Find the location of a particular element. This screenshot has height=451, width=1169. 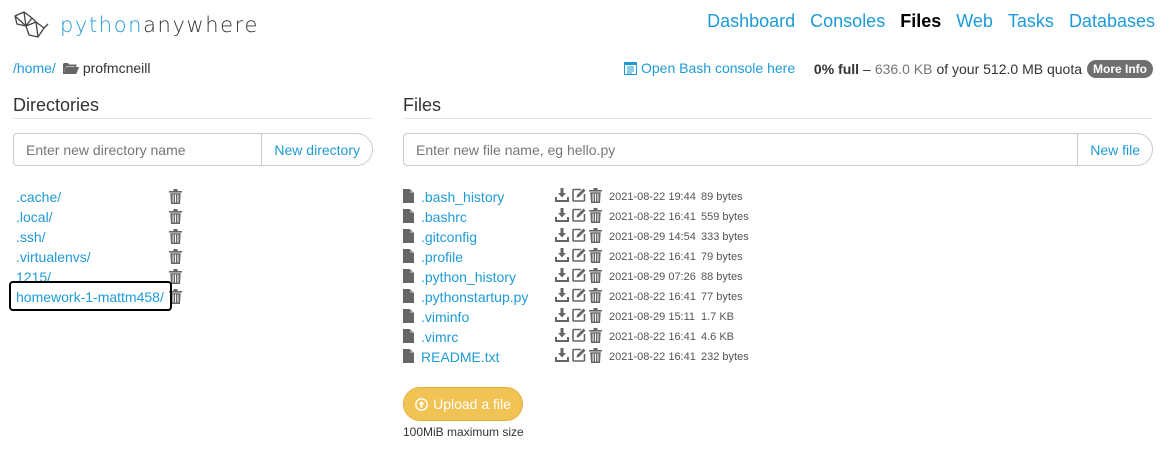

quota-percent: 0% full is located at coordinates (836, 69).